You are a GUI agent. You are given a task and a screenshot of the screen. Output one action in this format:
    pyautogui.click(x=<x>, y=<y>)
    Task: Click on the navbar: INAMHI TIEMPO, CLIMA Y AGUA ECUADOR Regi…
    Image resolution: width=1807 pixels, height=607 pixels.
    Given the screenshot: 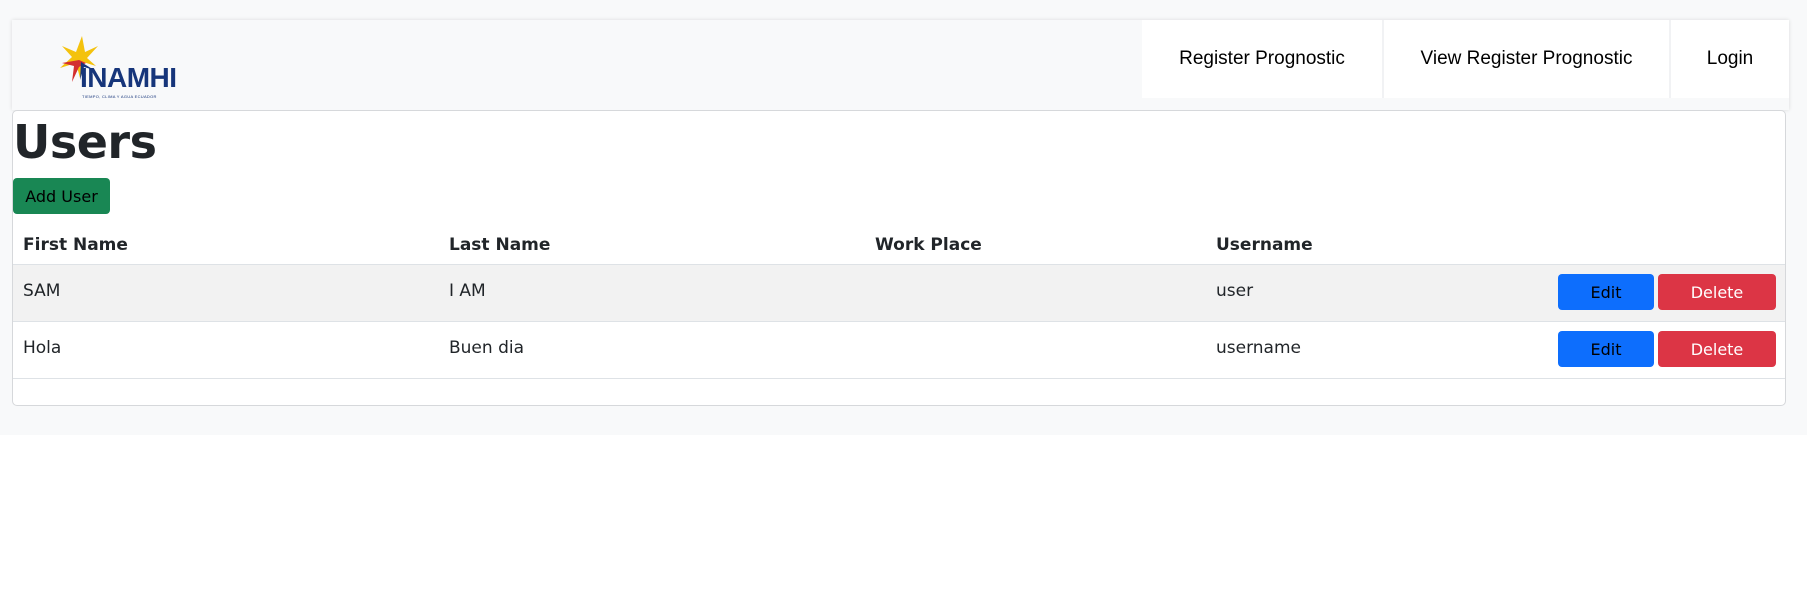 What is the action you would take?
    pyautogui.click(x=900, y=65)
    